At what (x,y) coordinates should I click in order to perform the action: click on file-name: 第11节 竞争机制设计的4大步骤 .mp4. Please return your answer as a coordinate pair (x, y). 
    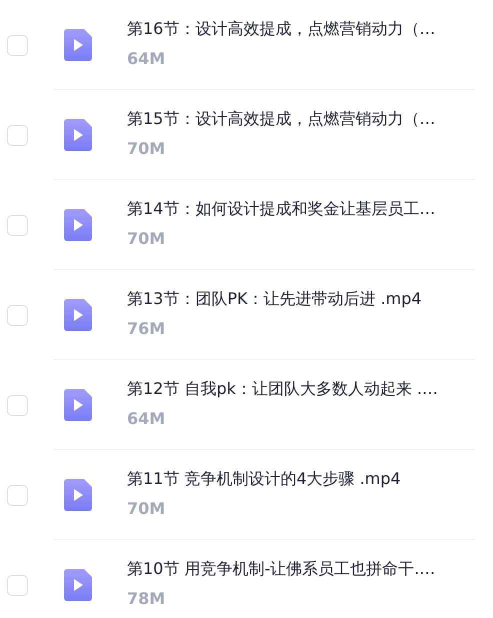
    Looking at the image, I should click on (264, 479).